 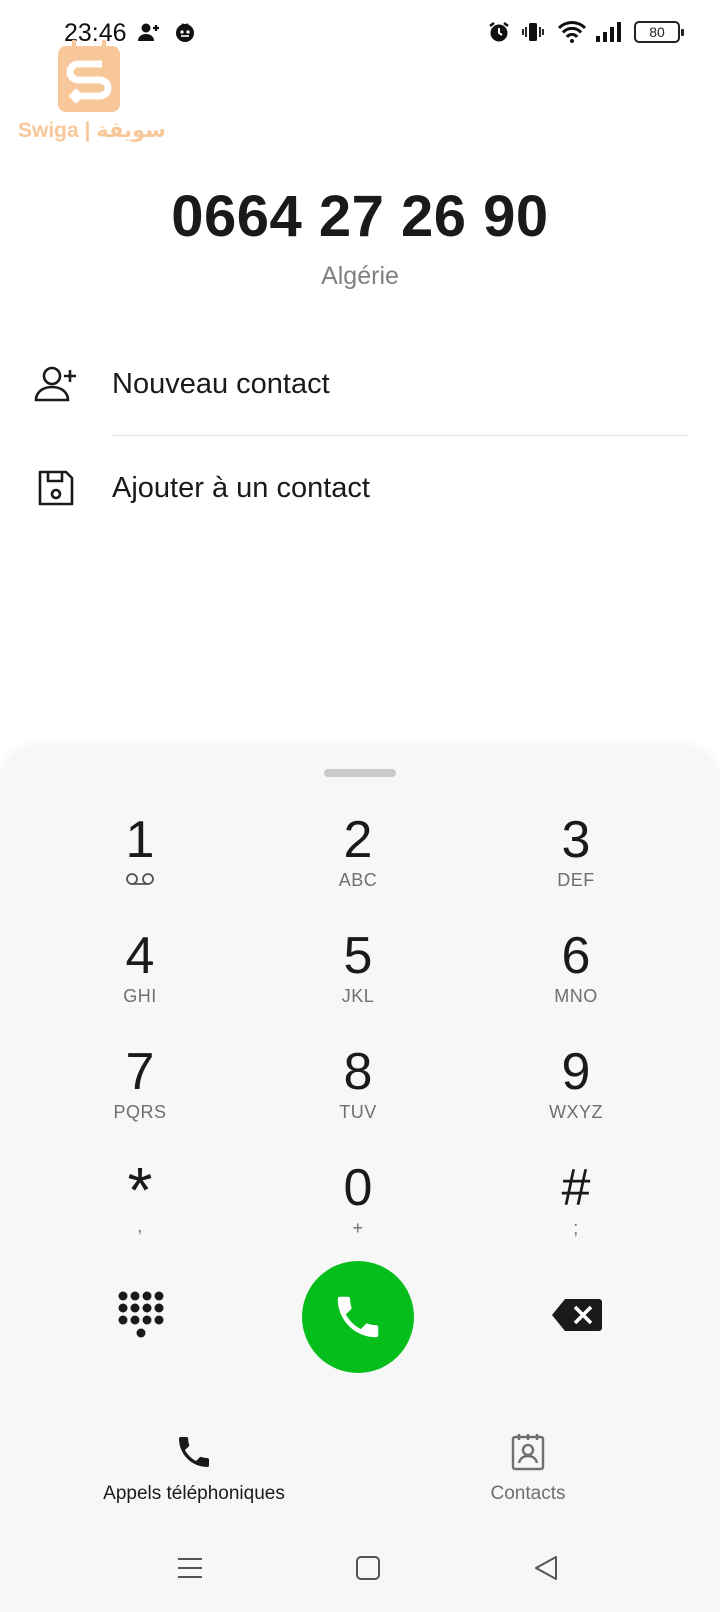 I want to click on watermark-logo: Swiga | سويقة, so click(x=94, y=95).